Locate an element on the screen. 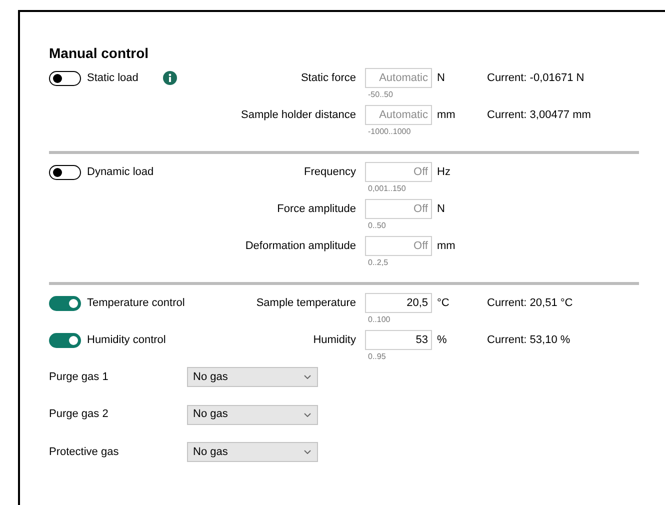 The height and width of the screenshot is (505, 665). gas-label: Purge gas 1 is located at coordinates (78, 377).